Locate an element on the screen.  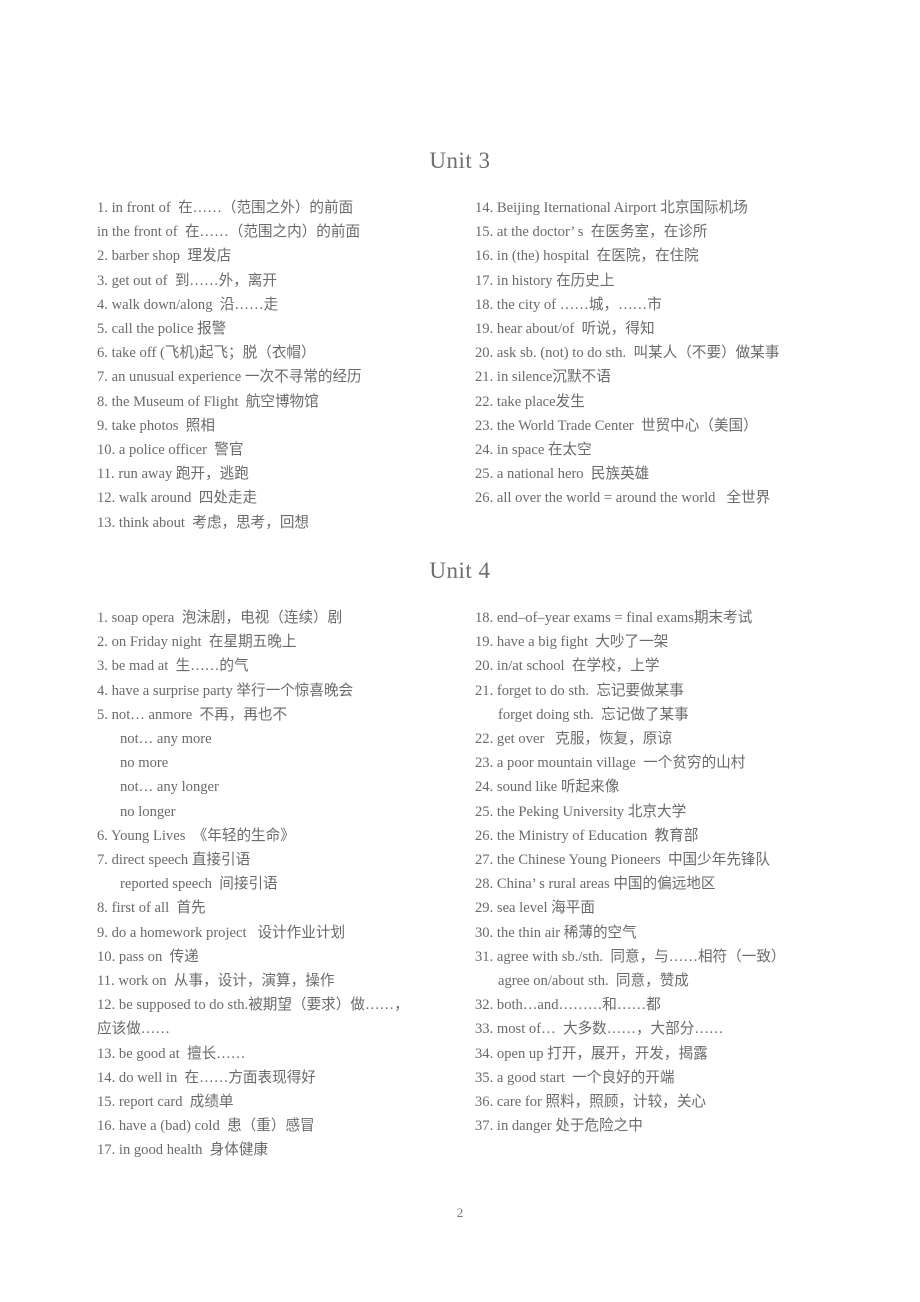
phrase-entry: 32. both…and………和……都 is located at coordinates (568, 1005).